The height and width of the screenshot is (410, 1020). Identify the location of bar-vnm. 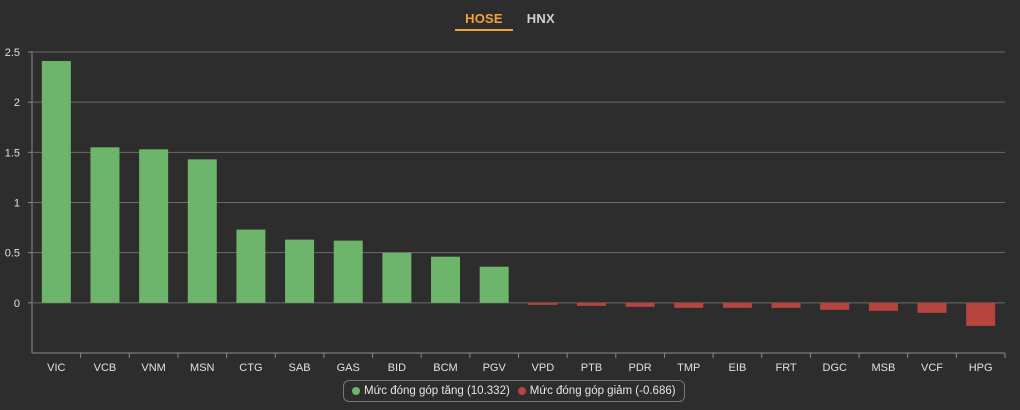
(154, 226).